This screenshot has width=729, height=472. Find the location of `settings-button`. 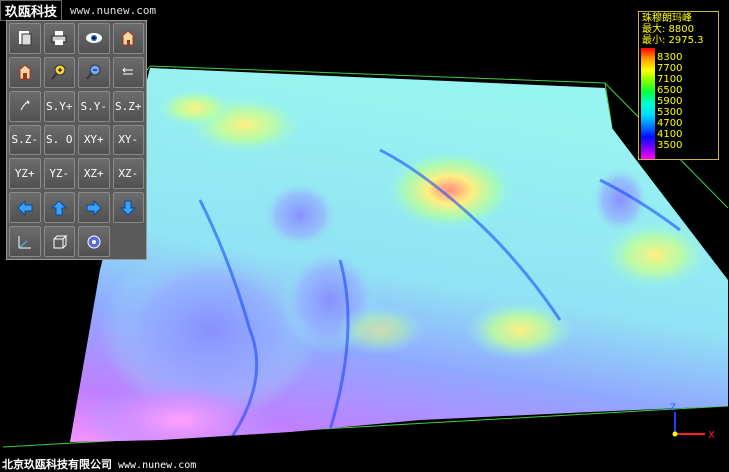

settings-button is located at coordinates (94, 241).